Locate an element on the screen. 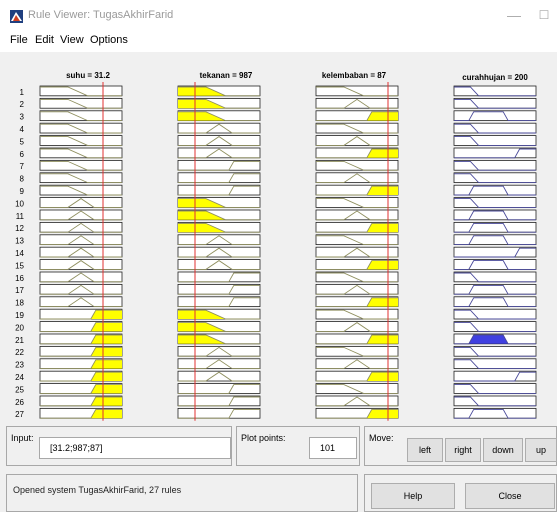  rule-number: 9 is located at coordinates (22, 191).